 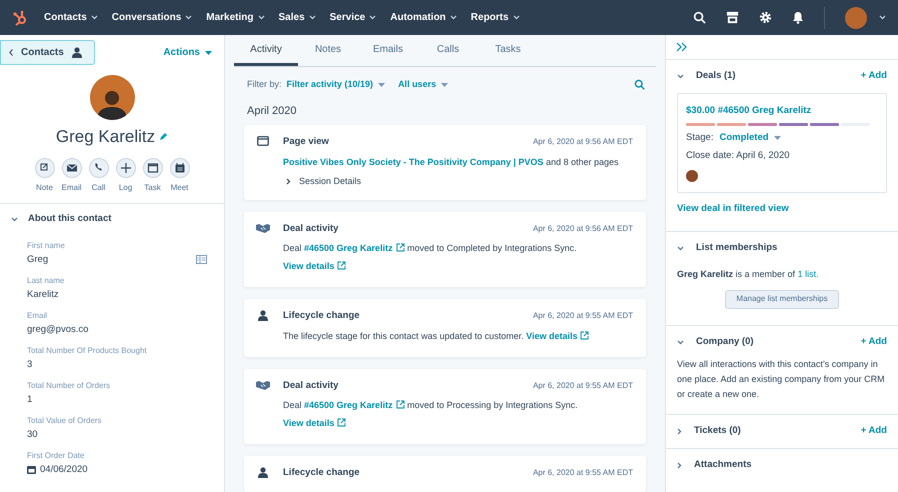 I want to click on tab: Activity, so click(x=266, y=50).